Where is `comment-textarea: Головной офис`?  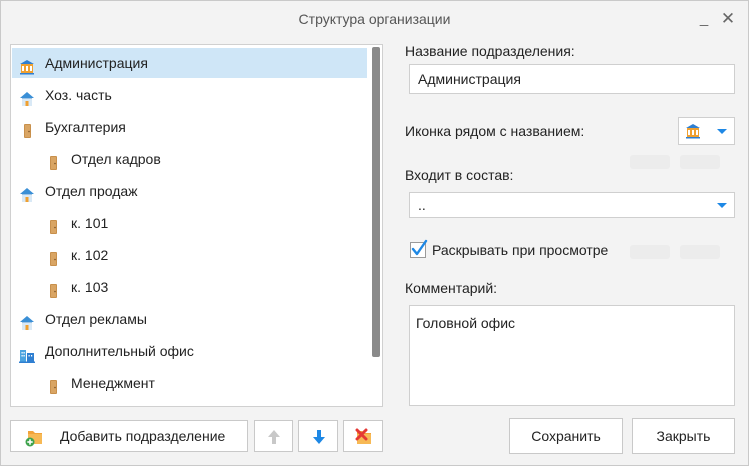 comment-textarea: Головной офис is located at coordinates (572, 355).